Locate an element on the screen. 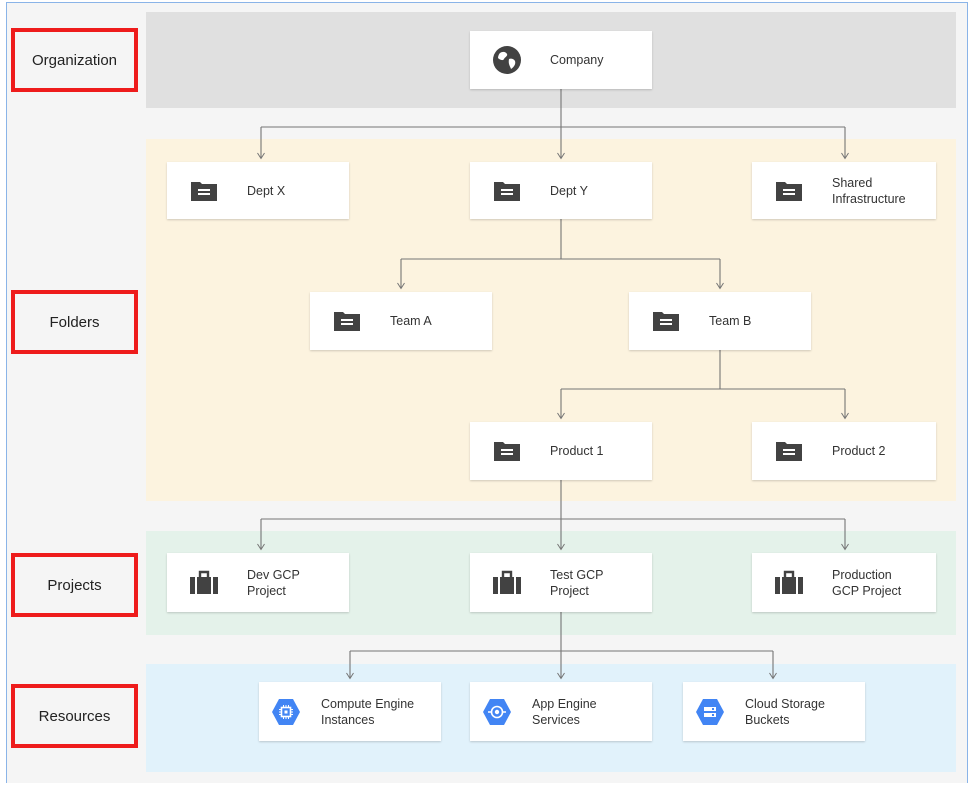 The width and height of the screenshot is (980, 785). test-gcp-project-line-1: Test GCP is located at coordinates (577, 574).